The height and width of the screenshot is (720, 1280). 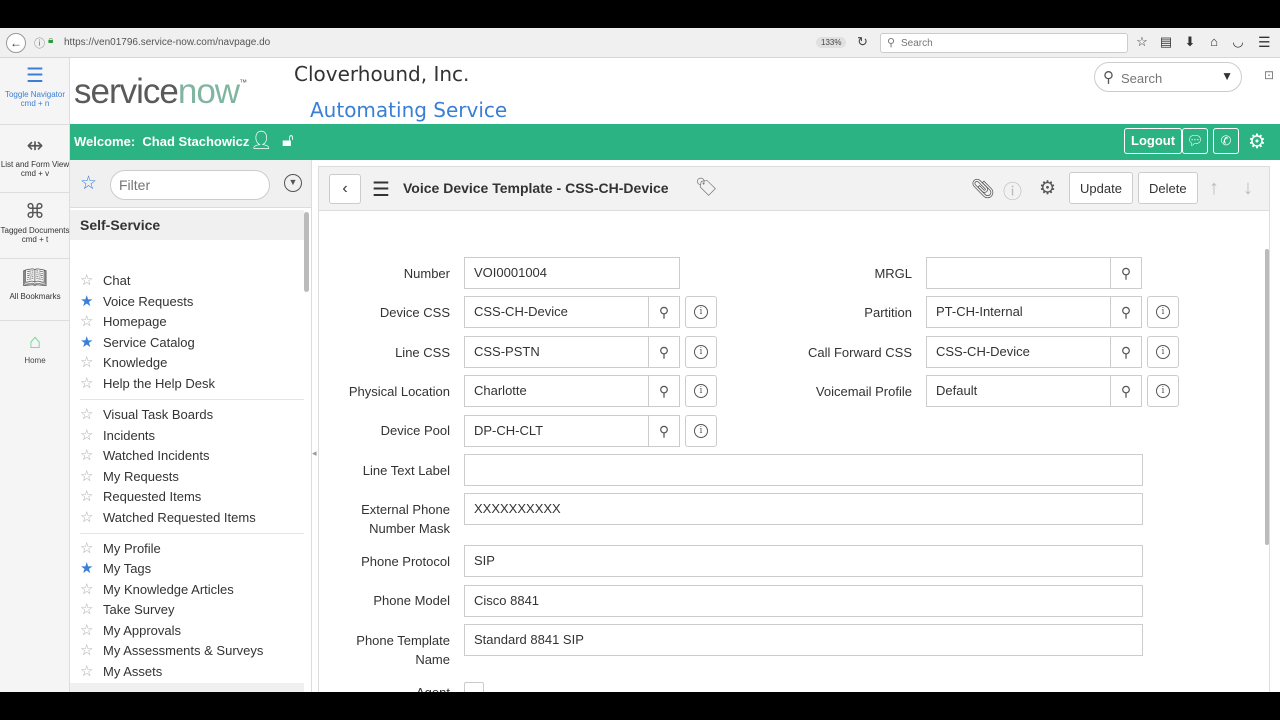 I want to click on reading-list-icon: ▤, so click(x=1166, y=42).